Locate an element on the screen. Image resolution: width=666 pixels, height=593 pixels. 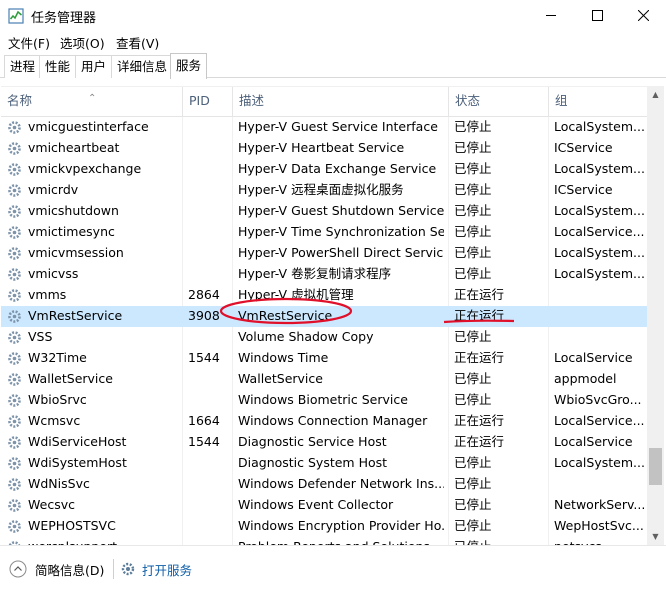
tab-bar: 进程 性能 用户 详细信息 服务 is located at coordinates (333, 66).